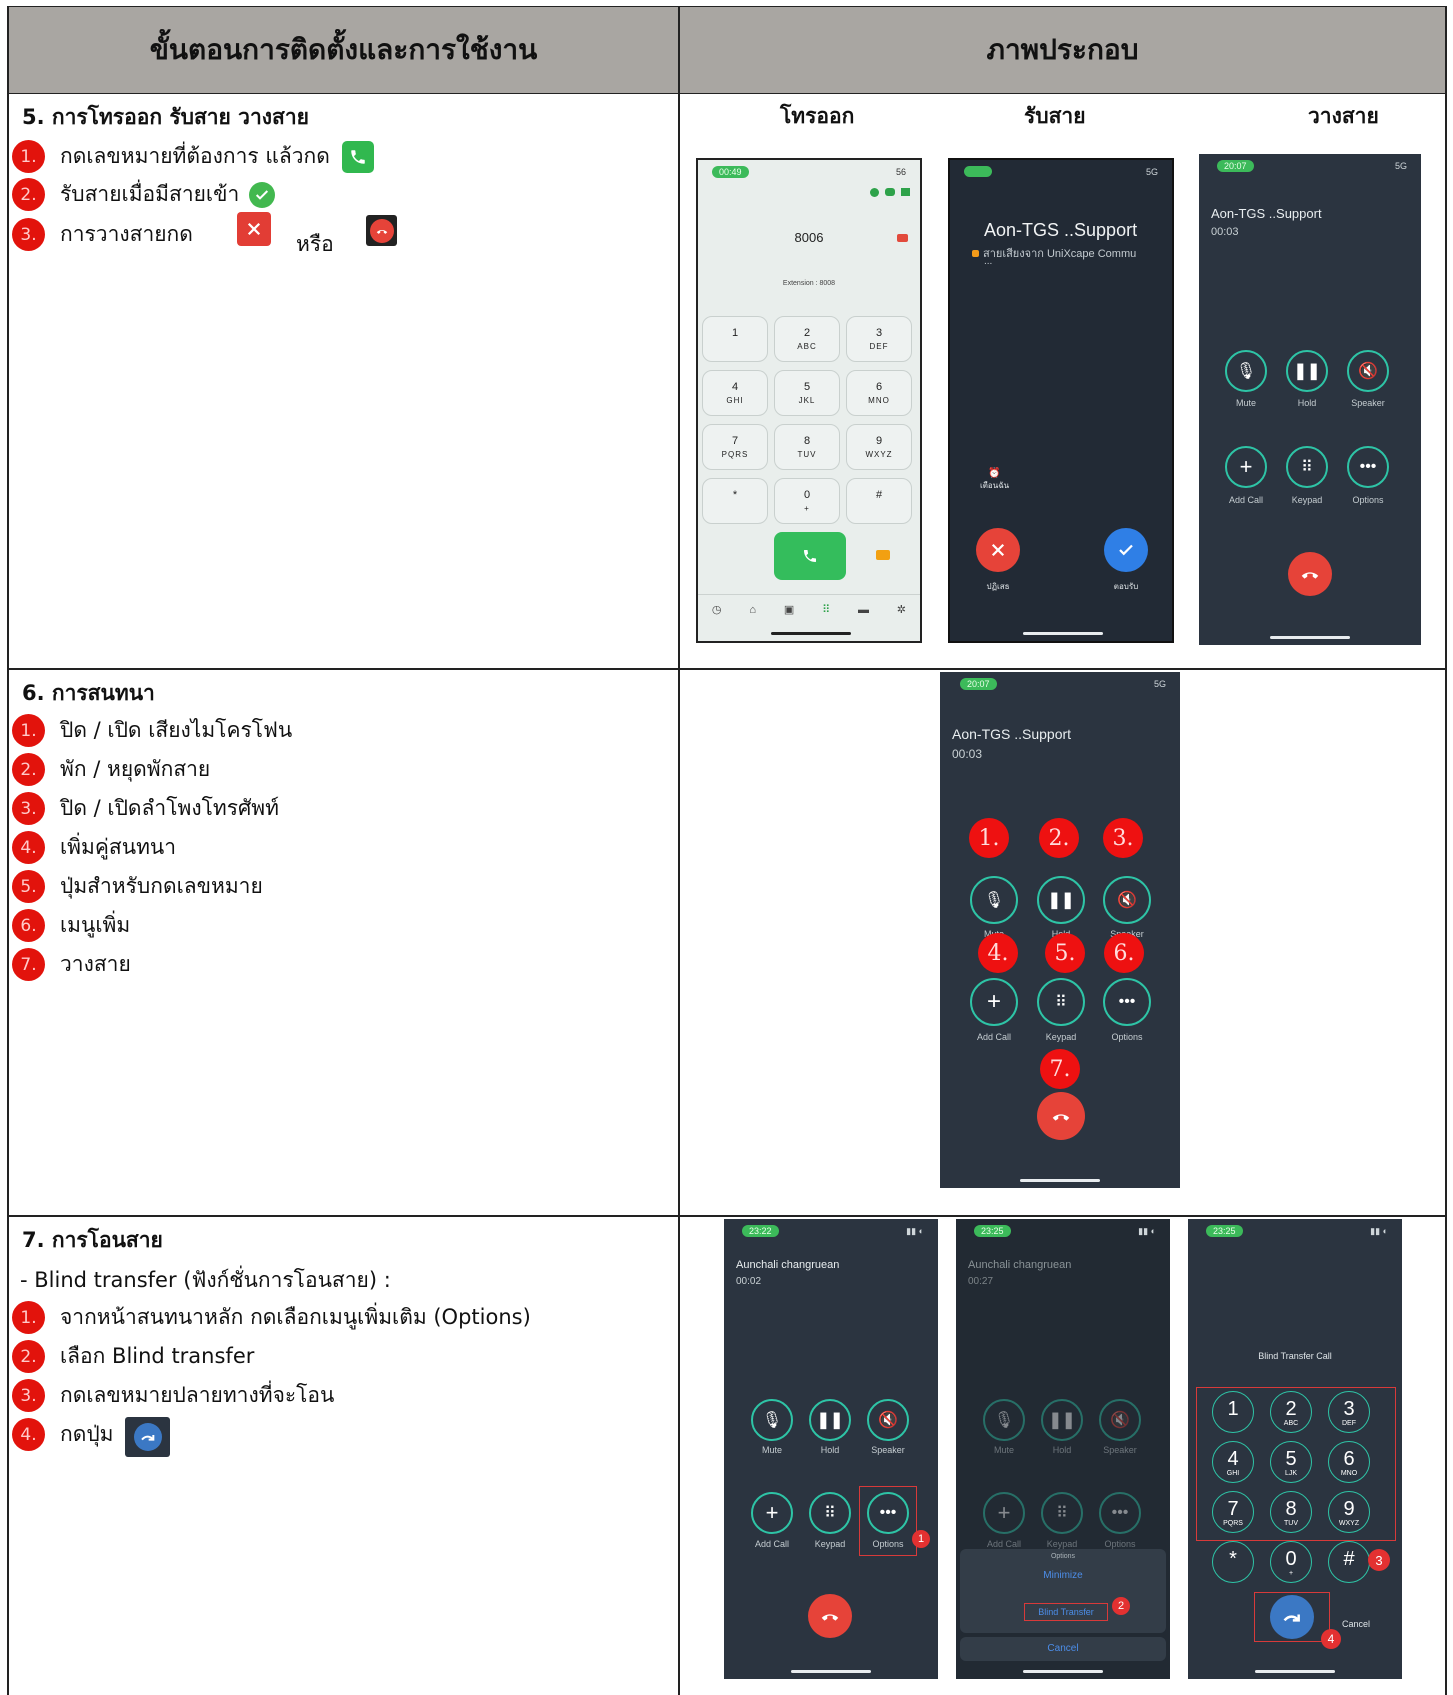 The width and height of the screenshot is (1453, 1695). Describe the element at coordinates (735, 447) in the screenshot. I see `dial-key: 7 PQRS` at that location.